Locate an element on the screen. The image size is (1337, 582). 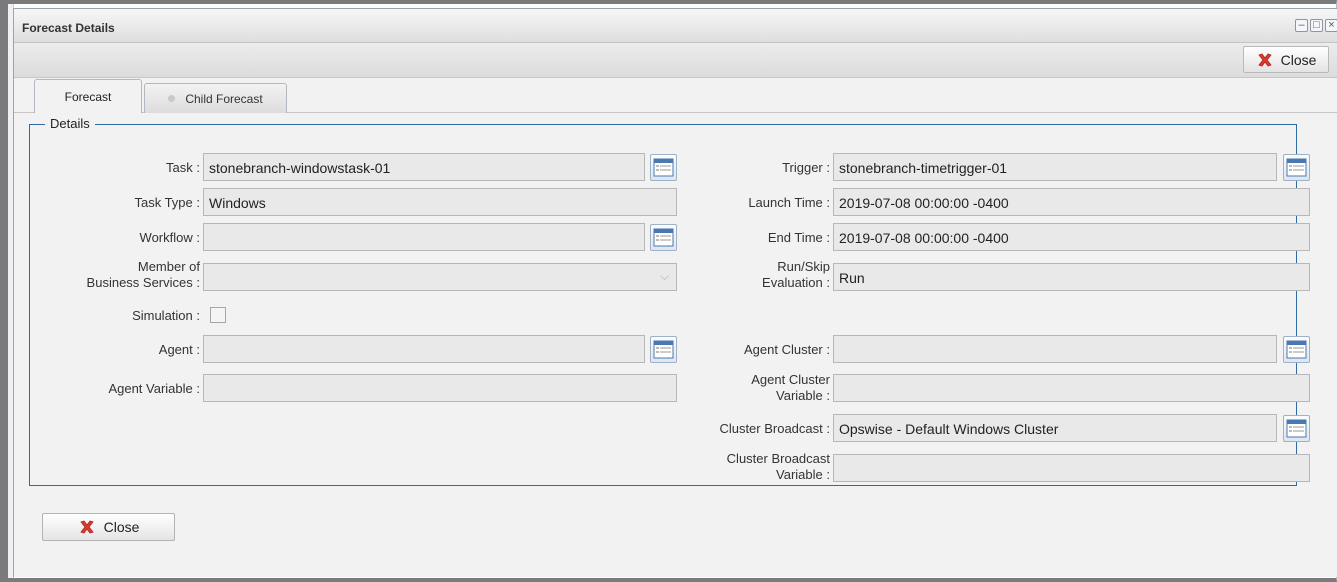
maximize-icon: □ is located at coordinates (1316, 25).